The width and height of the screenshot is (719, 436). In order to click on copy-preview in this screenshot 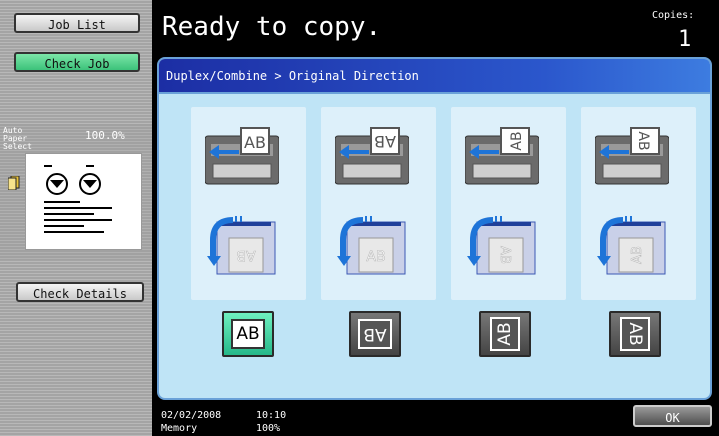, I will do `click(83, 201)`.